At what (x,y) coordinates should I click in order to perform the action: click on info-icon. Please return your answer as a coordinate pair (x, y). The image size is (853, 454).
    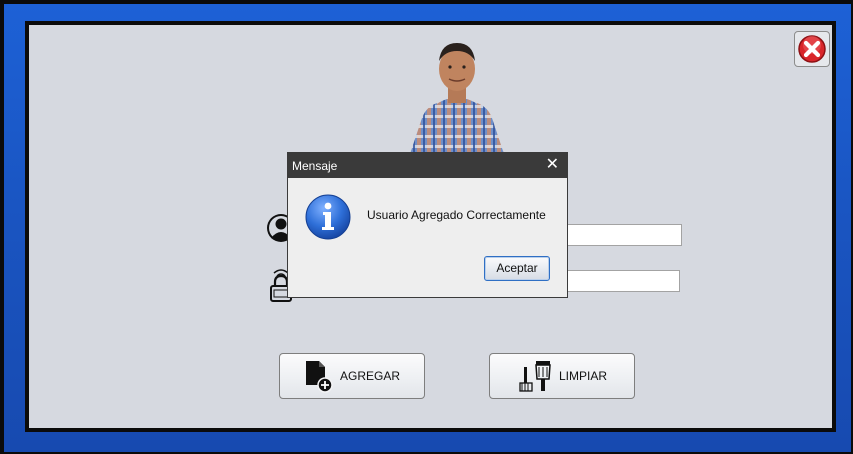
    Looking at the image, I should click on (328, 217).